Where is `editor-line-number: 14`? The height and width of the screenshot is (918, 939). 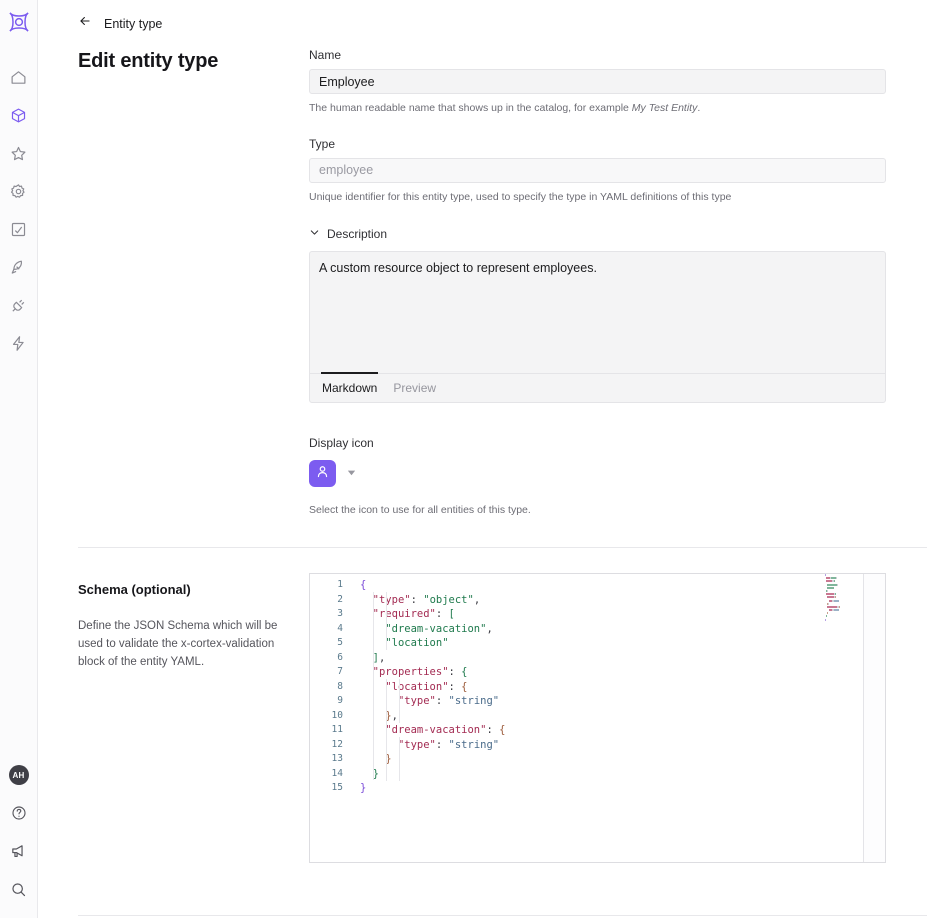 editor-line-number: 14 is located at coordinates (337, 773).